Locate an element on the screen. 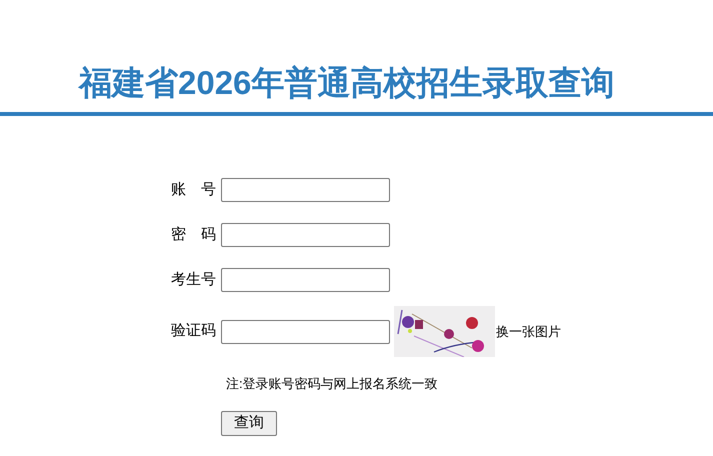  captcha-field is located at coordinates (305, 332).